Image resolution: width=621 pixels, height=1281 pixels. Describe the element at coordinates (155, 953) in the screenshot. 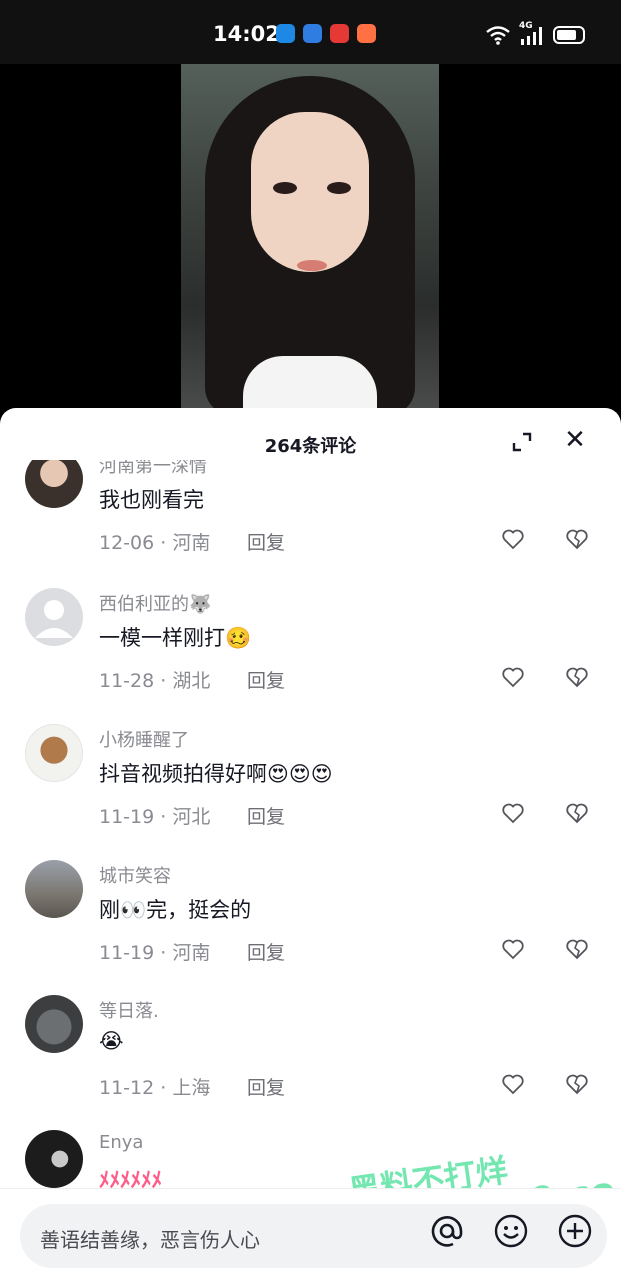

I see `comment-meta: 11-19 · 河南` at that location.